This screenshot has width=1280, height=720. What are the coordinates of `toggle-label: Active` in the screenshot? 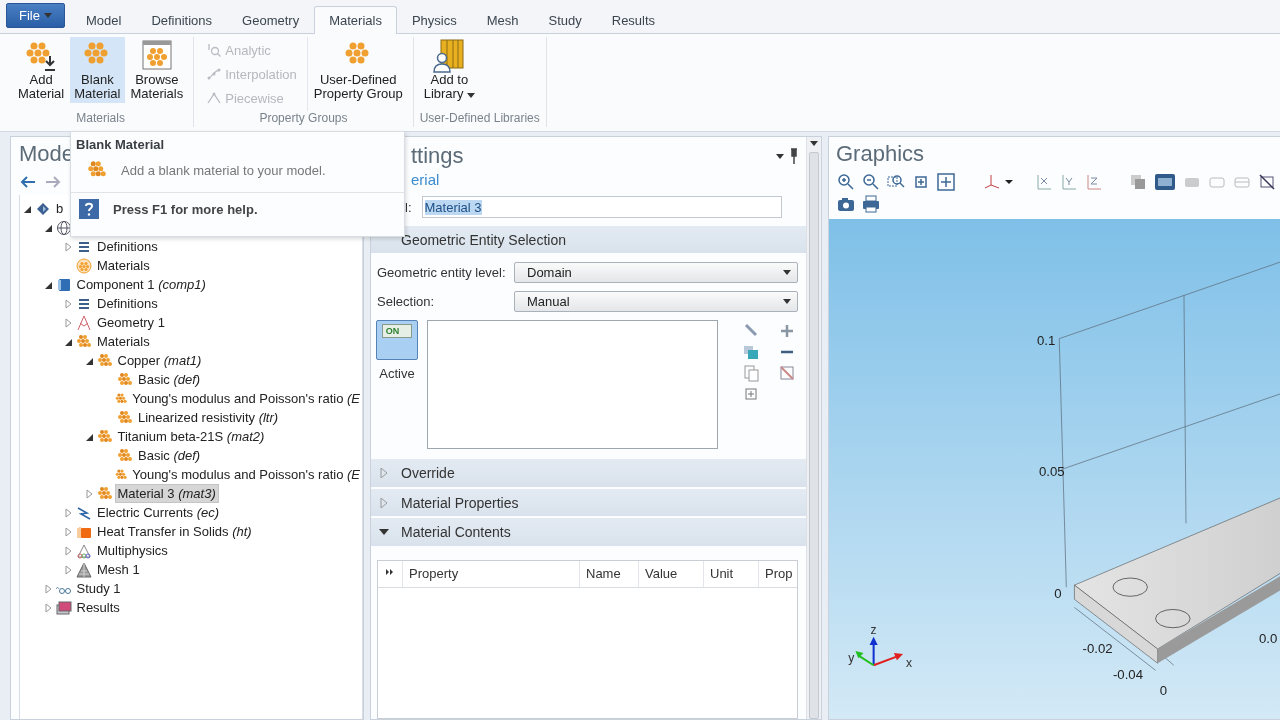 It's located at (397, 374).